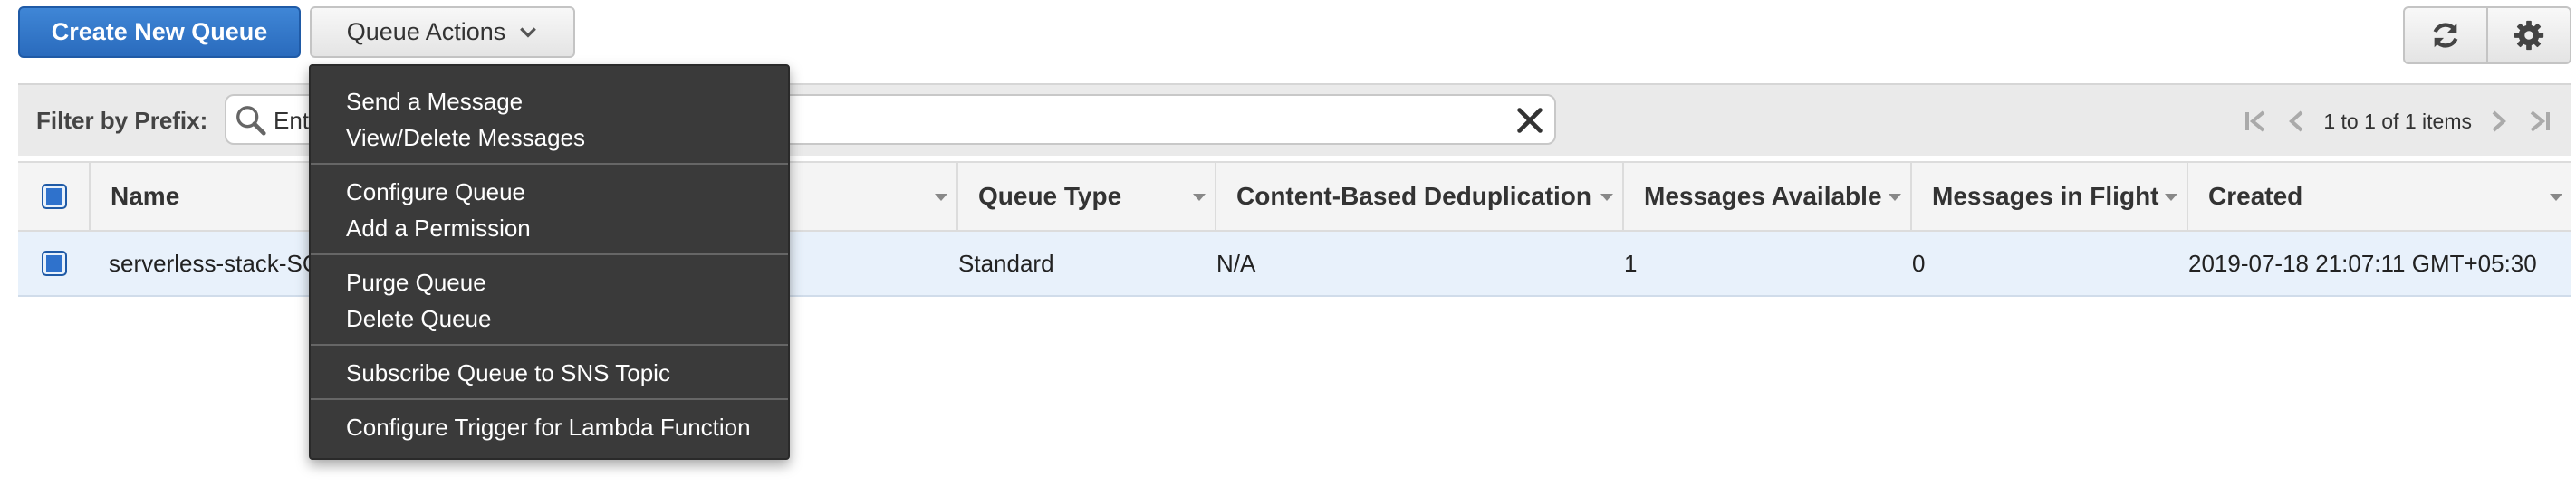 The image size is (2576, 496). What do you see at coordinates (434, 102) in the screenshot?
I see `menu-item-send-message: Send a Message` at bounding box center [434, 102].